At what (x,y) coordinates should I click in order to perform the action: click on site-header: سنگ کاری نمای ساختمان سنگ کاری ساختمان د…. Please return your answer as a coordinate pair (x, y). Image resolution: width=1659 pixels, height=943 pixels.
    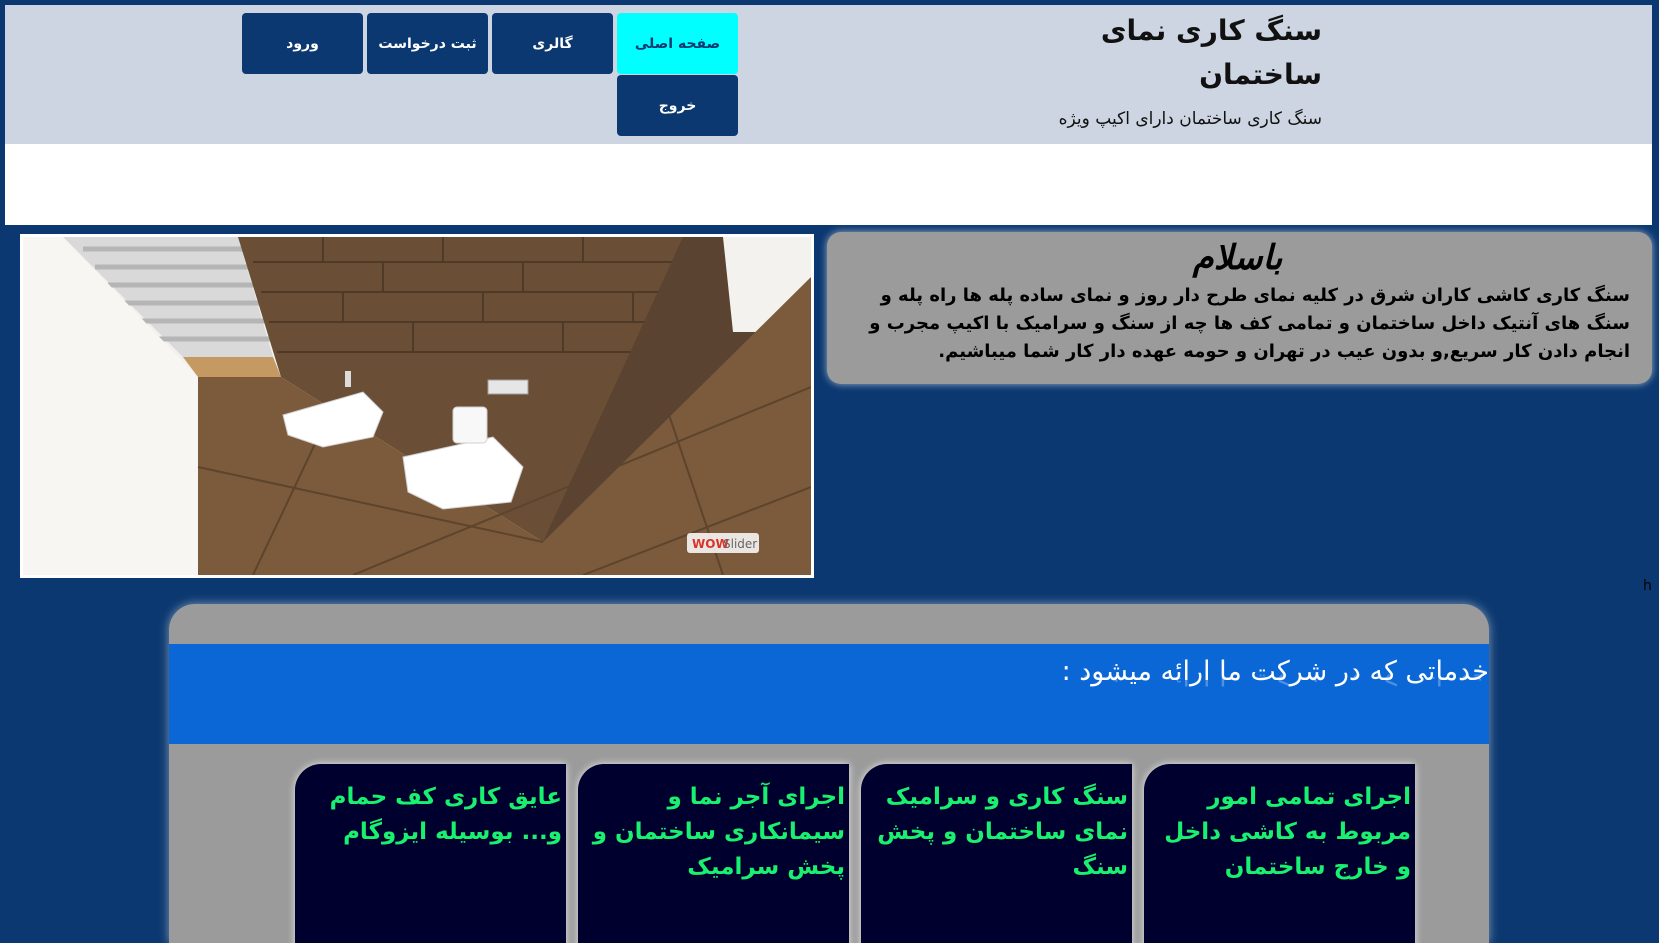
    Looking at the image, I should click on (828, 74).